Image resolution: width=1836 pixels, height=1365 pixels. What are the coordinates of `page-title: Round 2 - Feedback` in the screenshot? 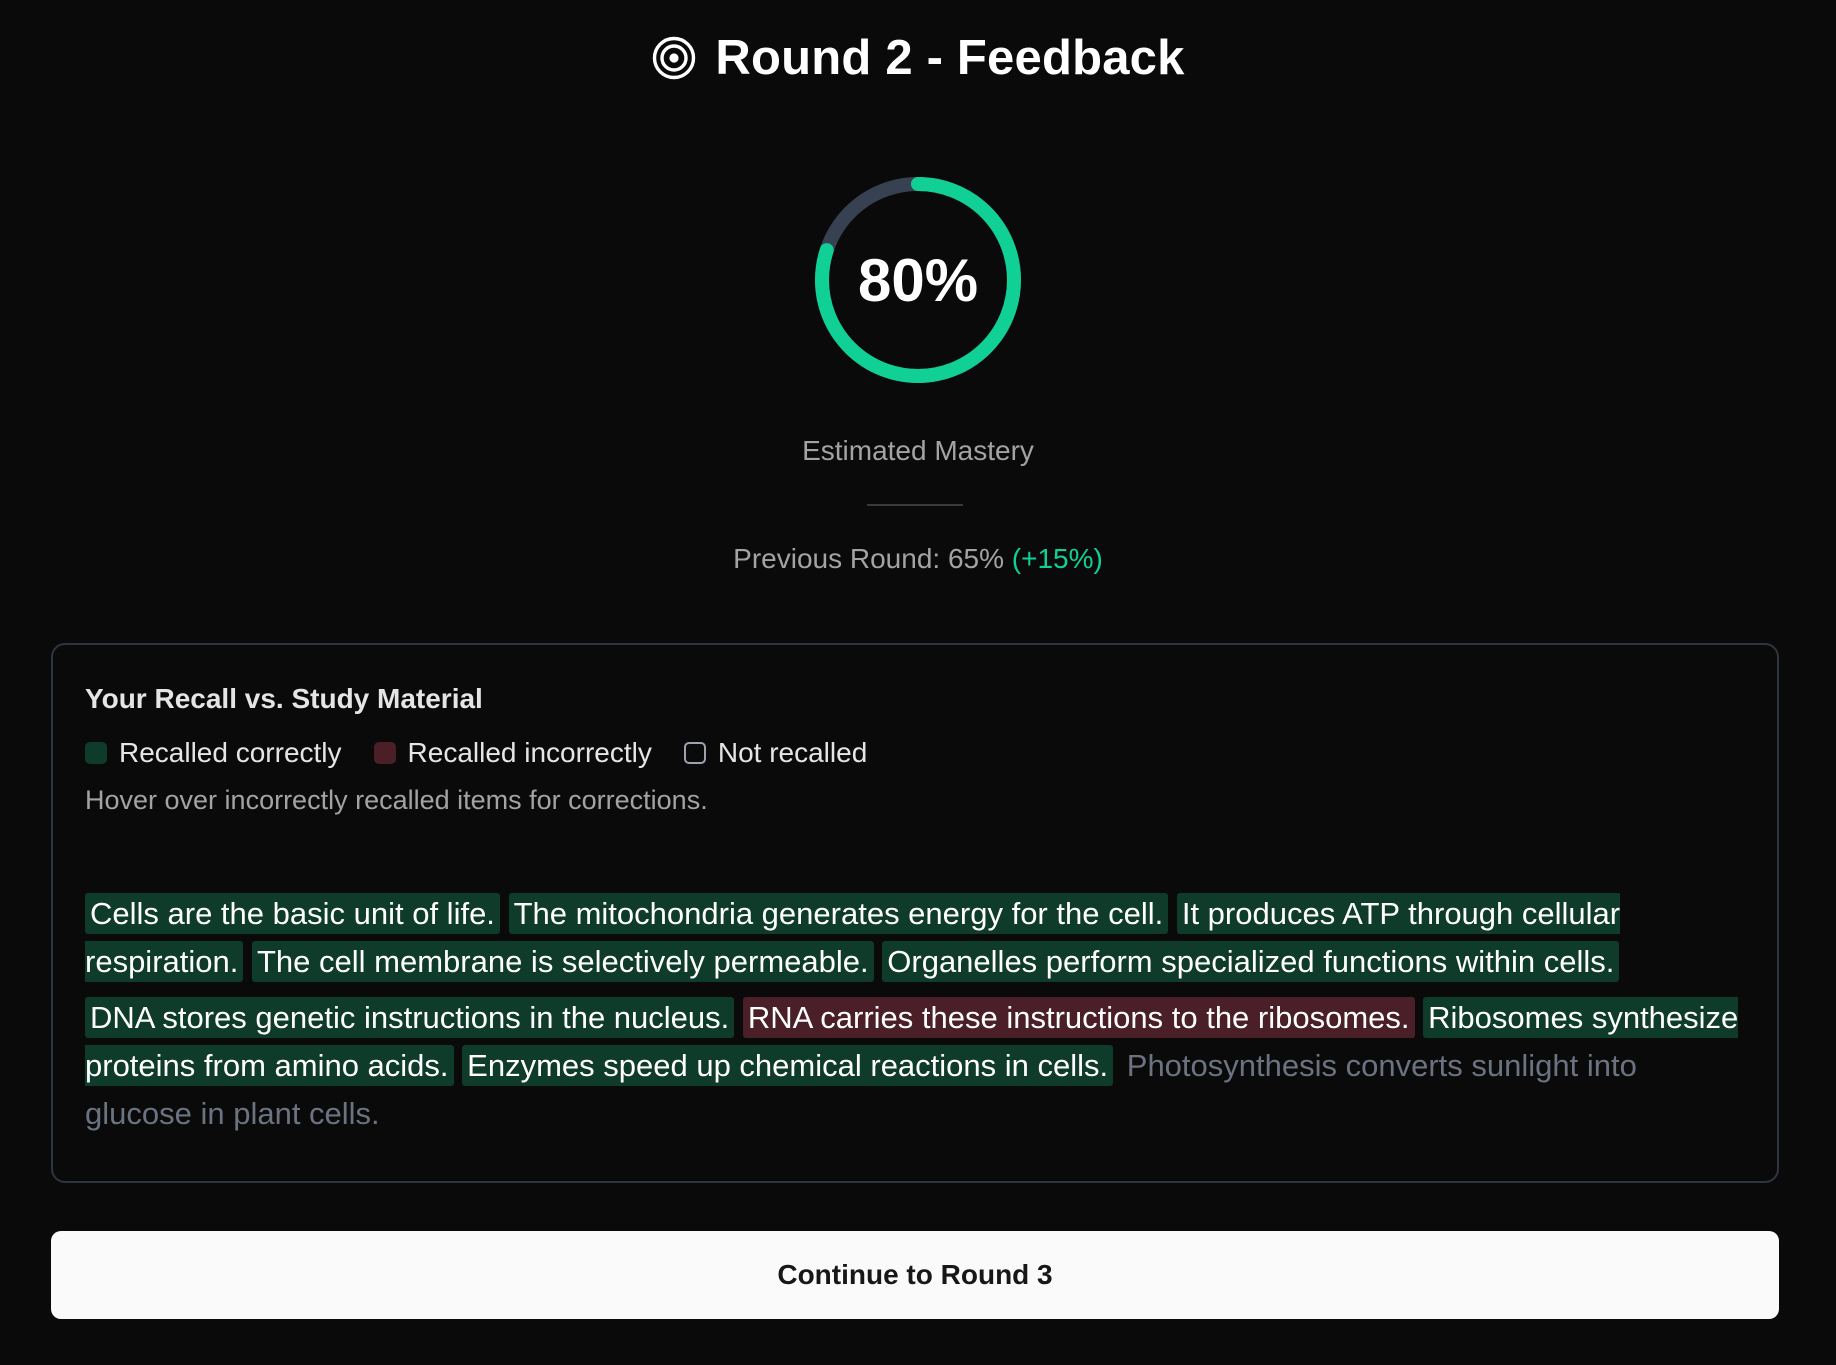 It's located at (950, 58).